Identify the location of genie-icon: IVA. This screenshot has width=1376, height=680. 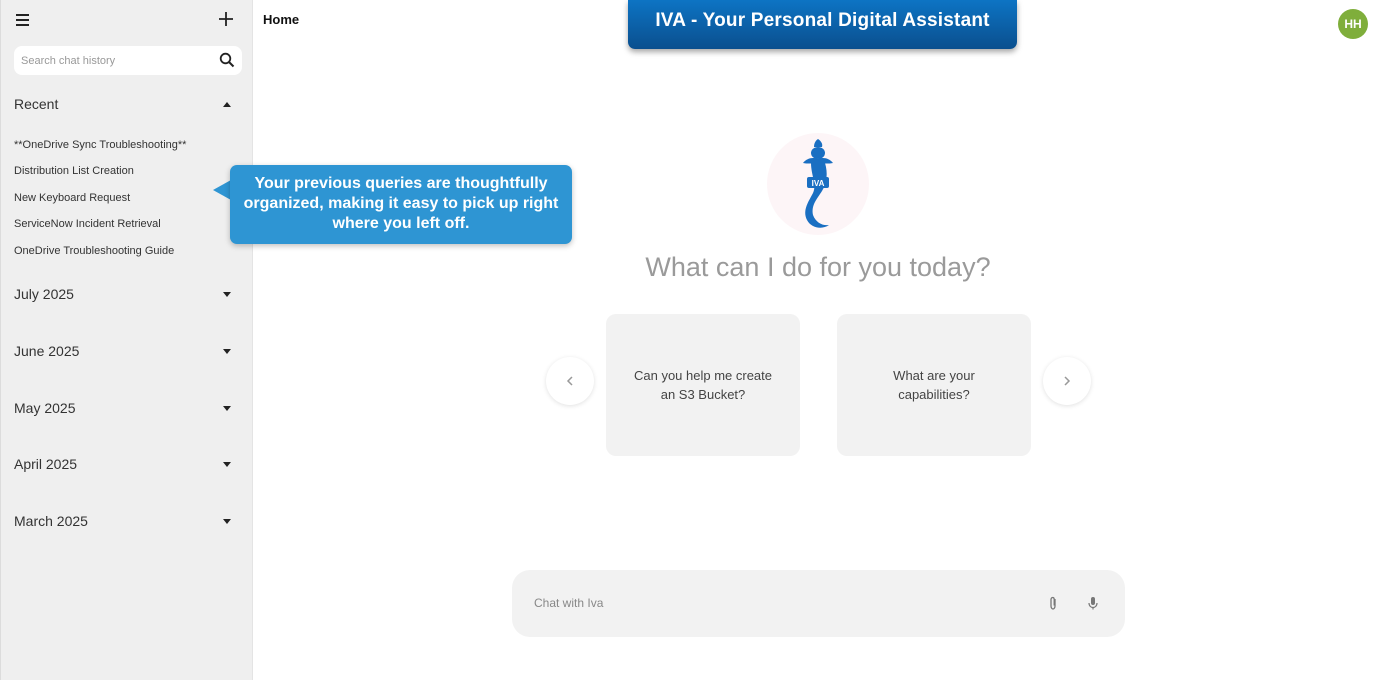
(818, 183).